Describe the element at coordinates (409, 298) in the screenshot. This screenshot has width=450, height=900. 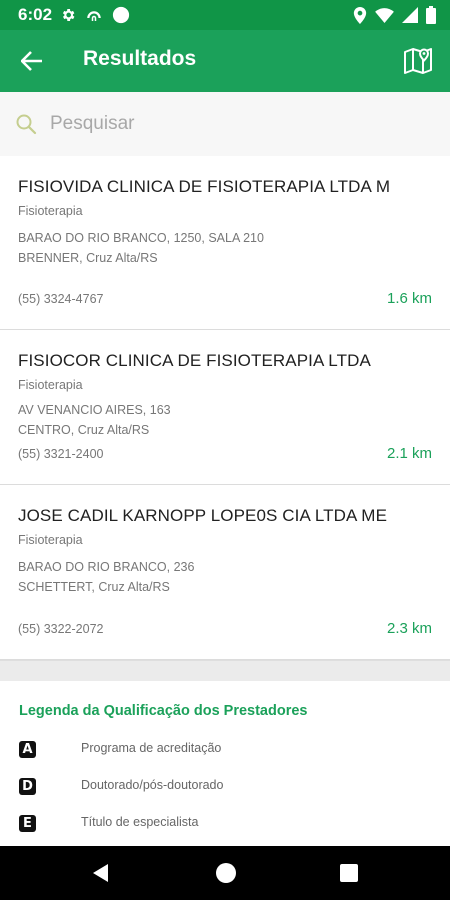
I see `provider-distance: 1.6 km` at that location.